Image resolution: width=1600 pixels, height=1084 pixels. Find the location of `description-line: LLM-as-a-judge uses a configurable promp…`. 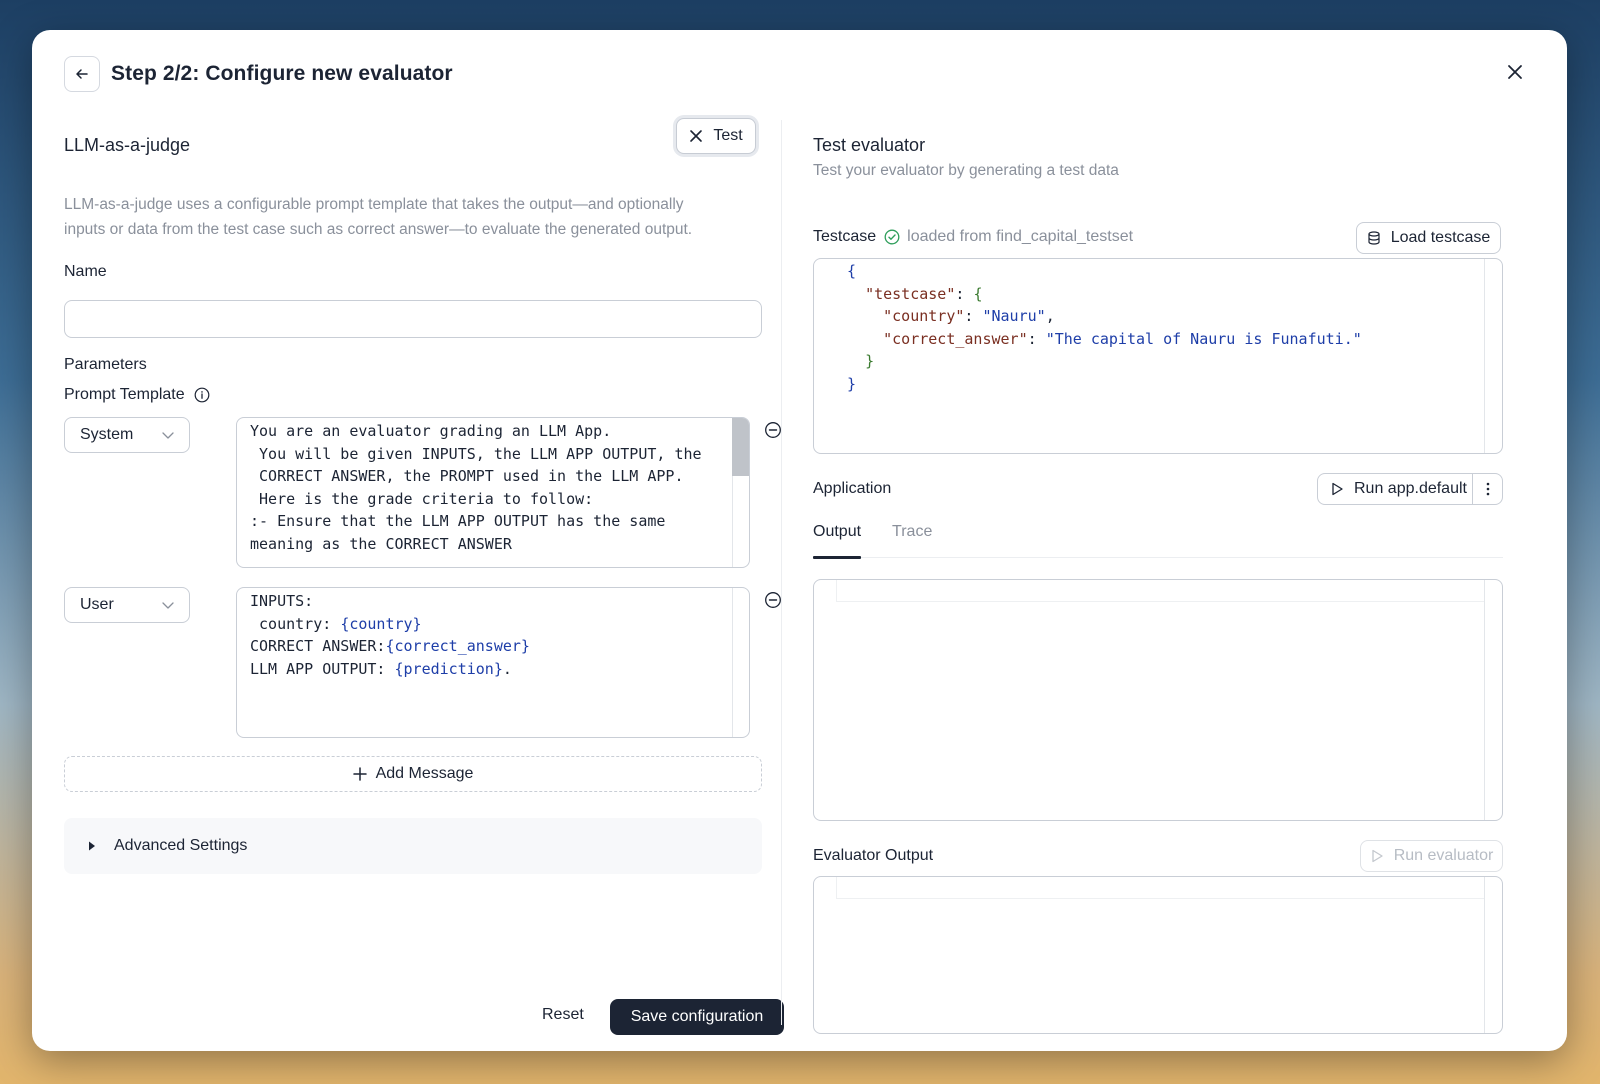

description-line: LLM-as-a-judge uses a configurable promp… is located at coordinates (374, 204).